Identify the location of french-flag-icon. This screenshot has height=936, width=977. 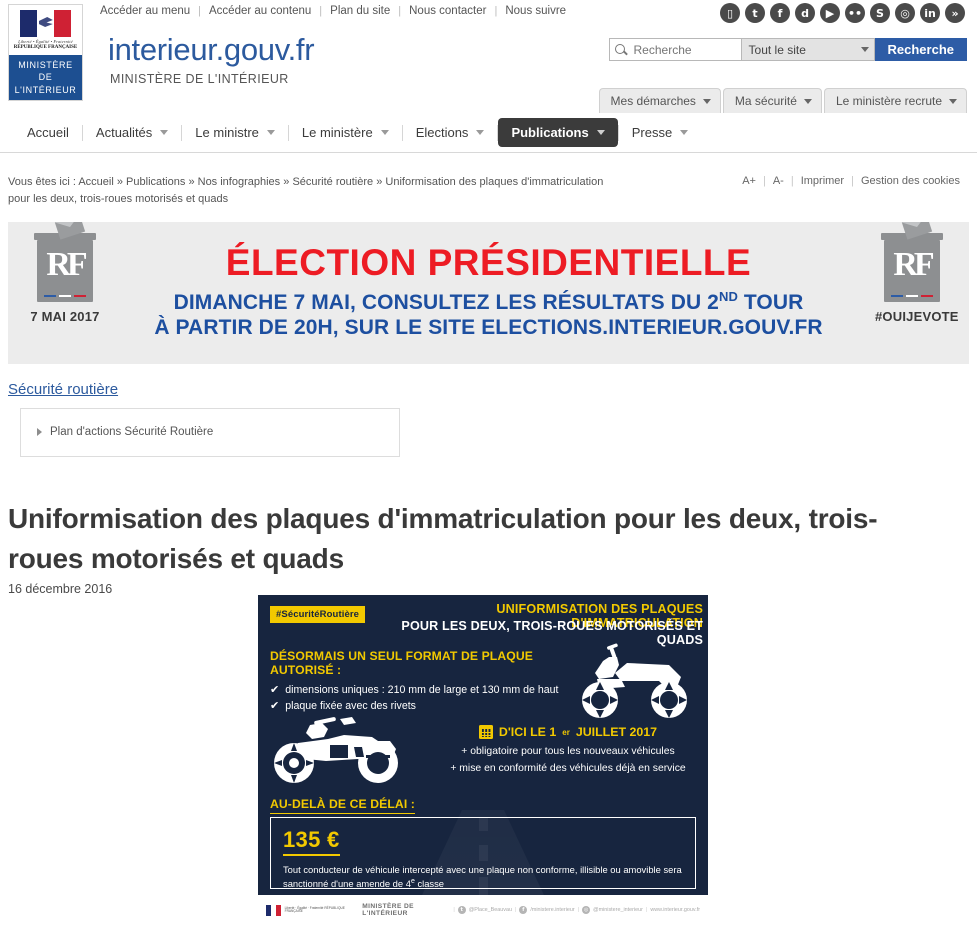
(273, 910).